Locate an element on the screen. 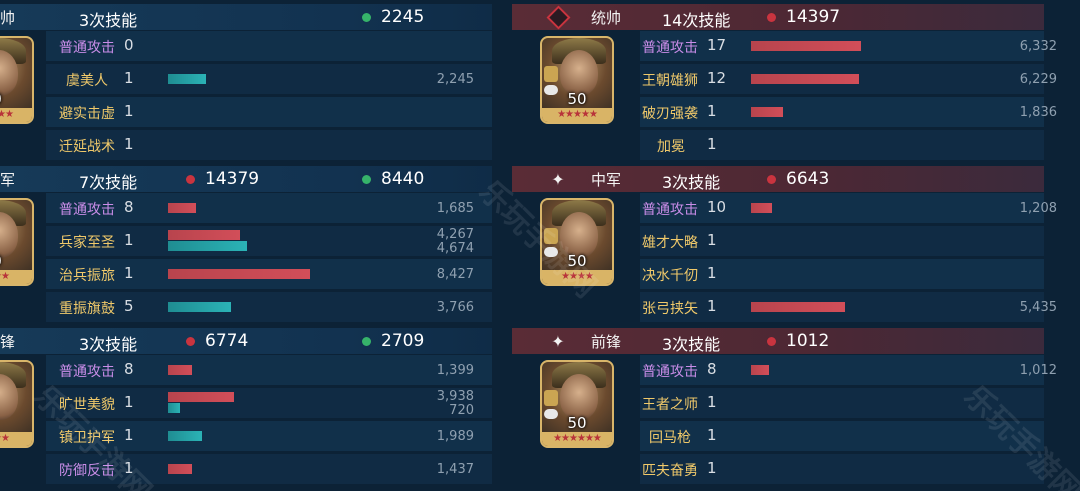 Image resolution: width=1080 pixels, height=491 pixels. general-header: 统帅 14次技能 14397 is located at coordinates (778, 17).